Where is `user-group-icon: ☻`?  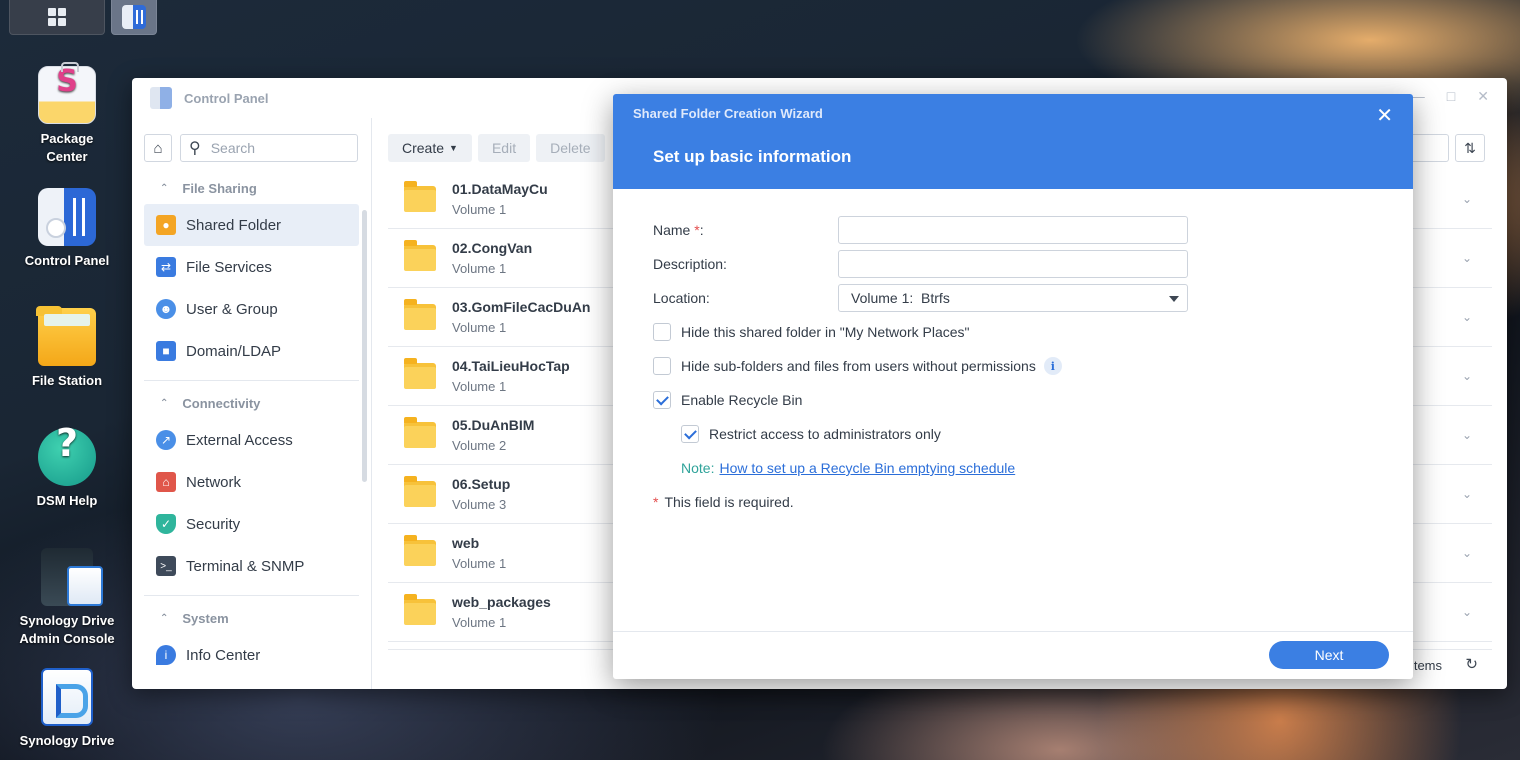 user-group-icon: ☻ is located at coordinates (166, 309).